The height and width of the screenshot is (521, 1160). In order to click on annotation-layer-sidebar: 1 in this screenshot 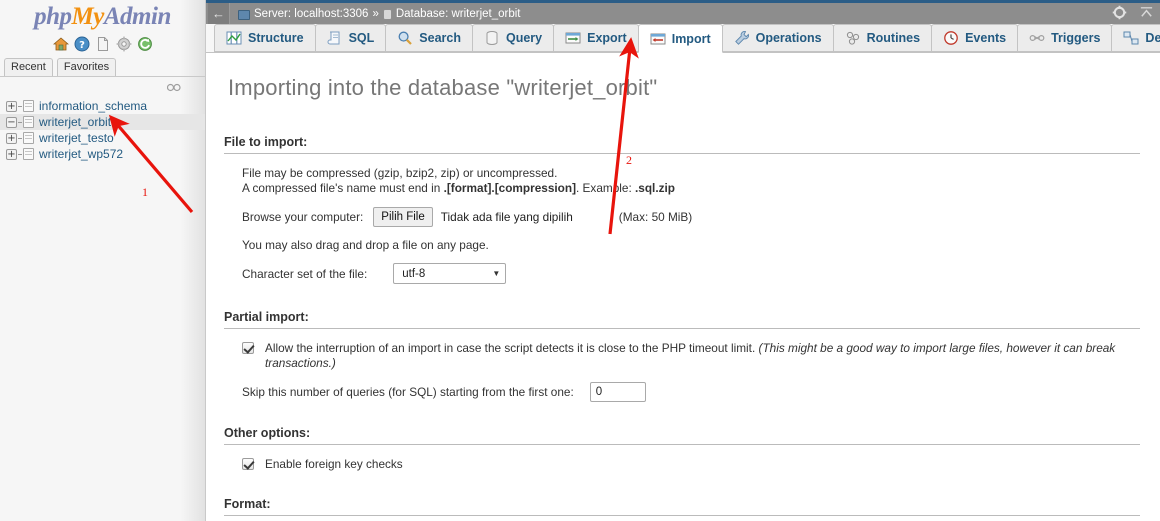, I will do `click(151, 164)`.